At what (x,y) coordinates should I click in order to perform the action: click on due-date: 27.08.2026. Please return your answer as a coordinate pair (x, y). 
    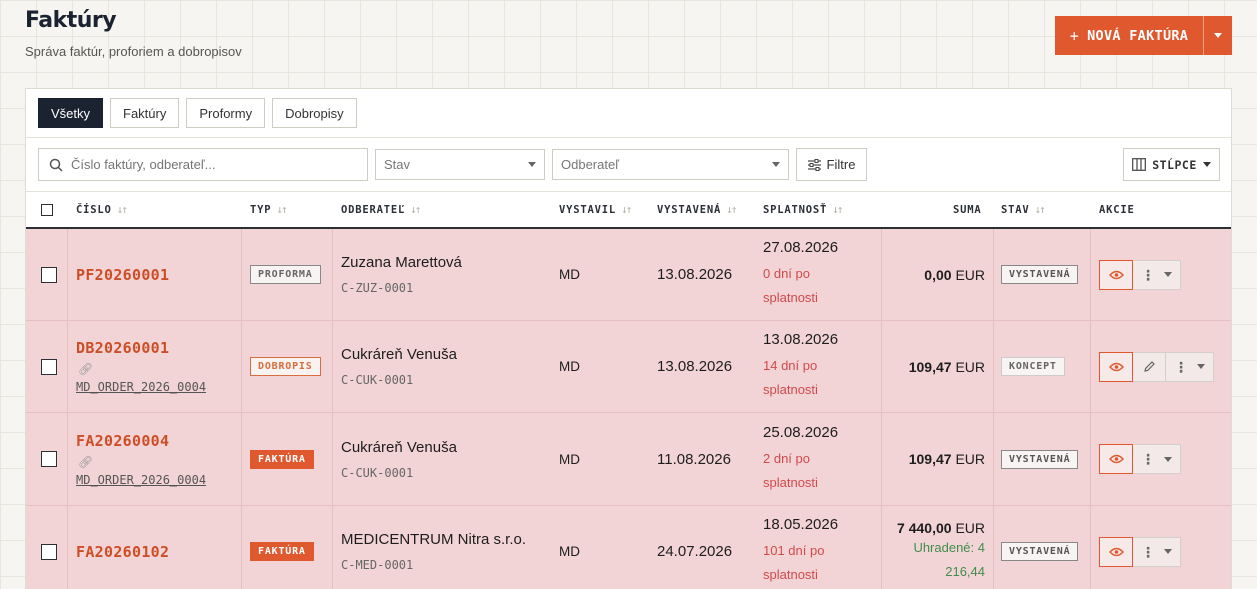
    Looking at the image, I should click on (801, 247).